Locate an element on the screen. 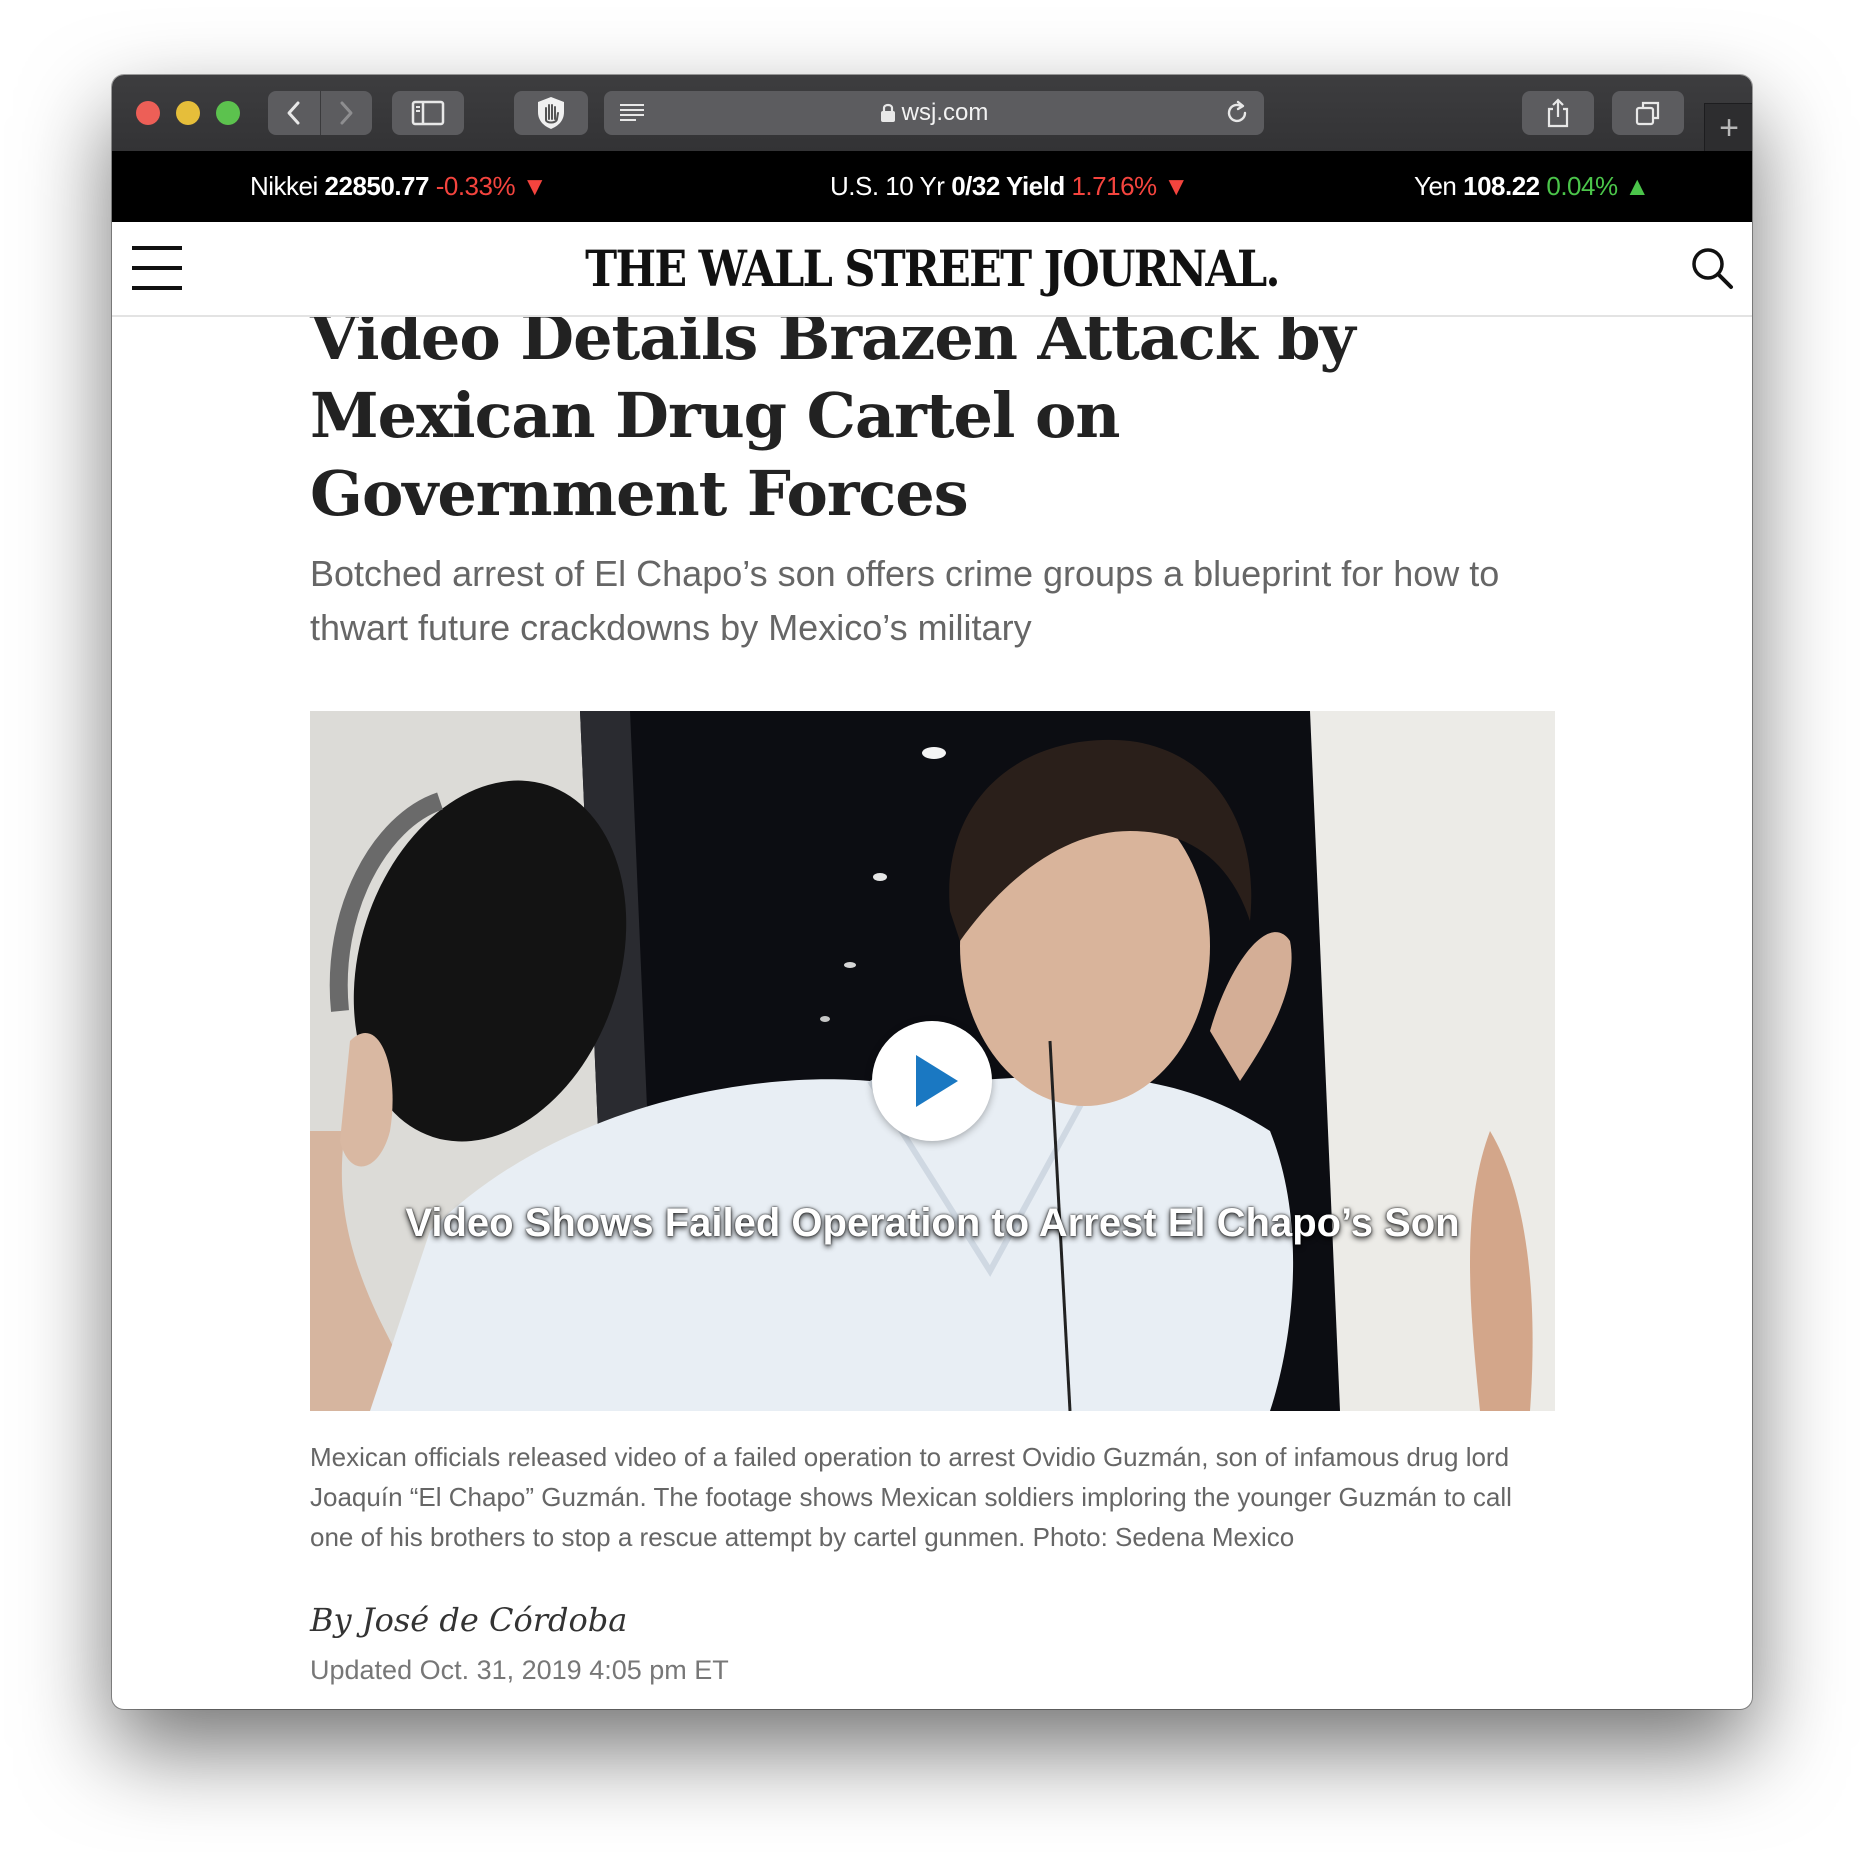 This screenshot has width=1860, height=1852. url-text: wsj.com is located at coordinates (945, 112).